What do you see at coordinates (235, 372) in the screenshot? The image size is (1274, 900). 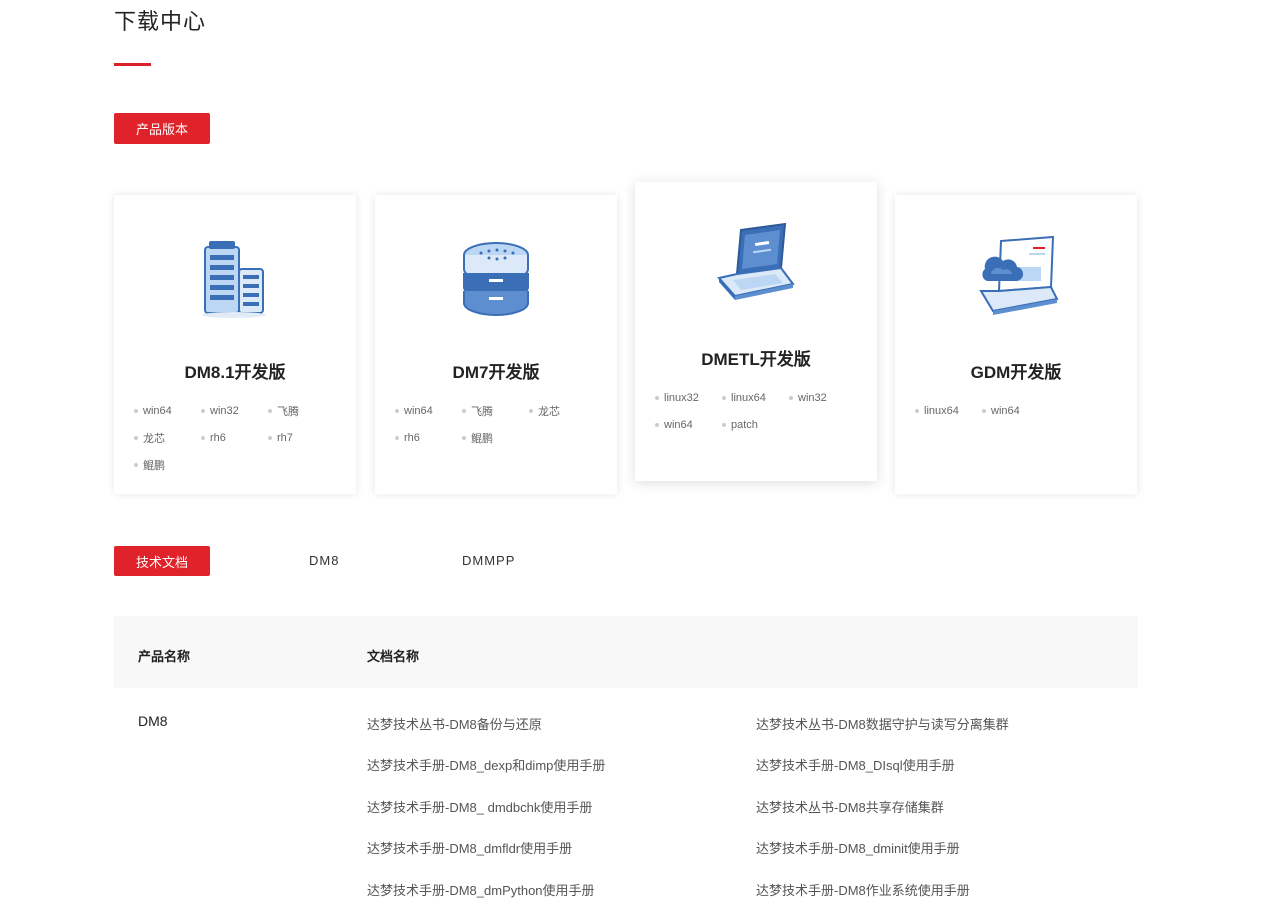 I see `card-title: DM8.1开发版` at bounding box center [235, 372].